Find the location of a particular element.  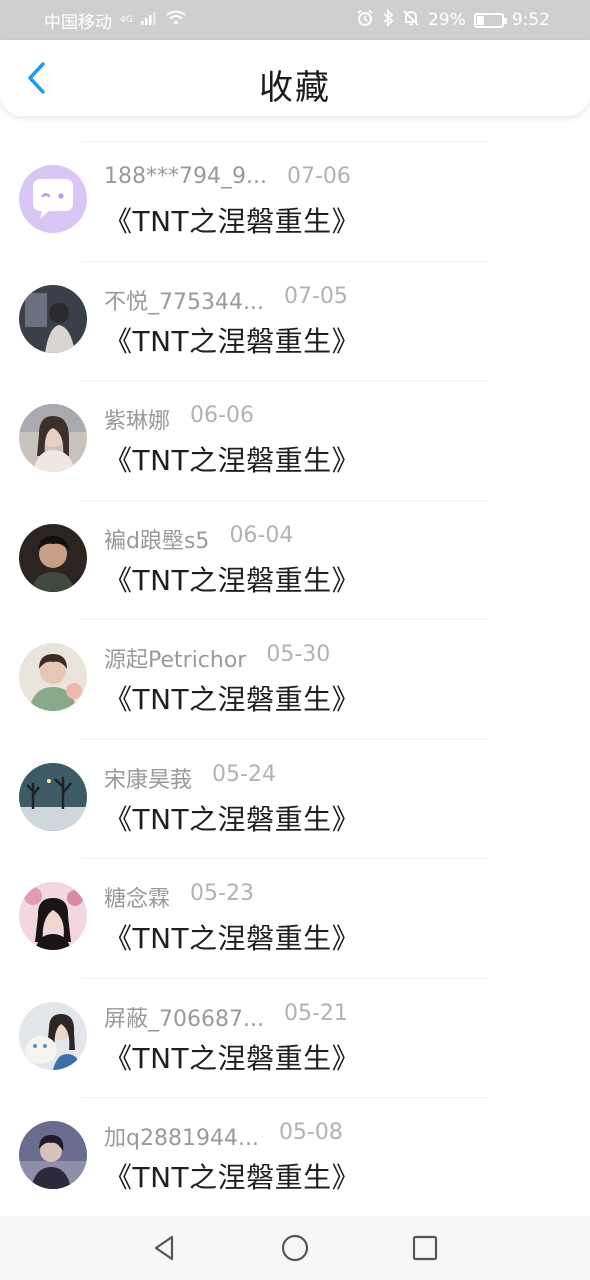

nav-home-icon is located at coordinates (295, 1248).